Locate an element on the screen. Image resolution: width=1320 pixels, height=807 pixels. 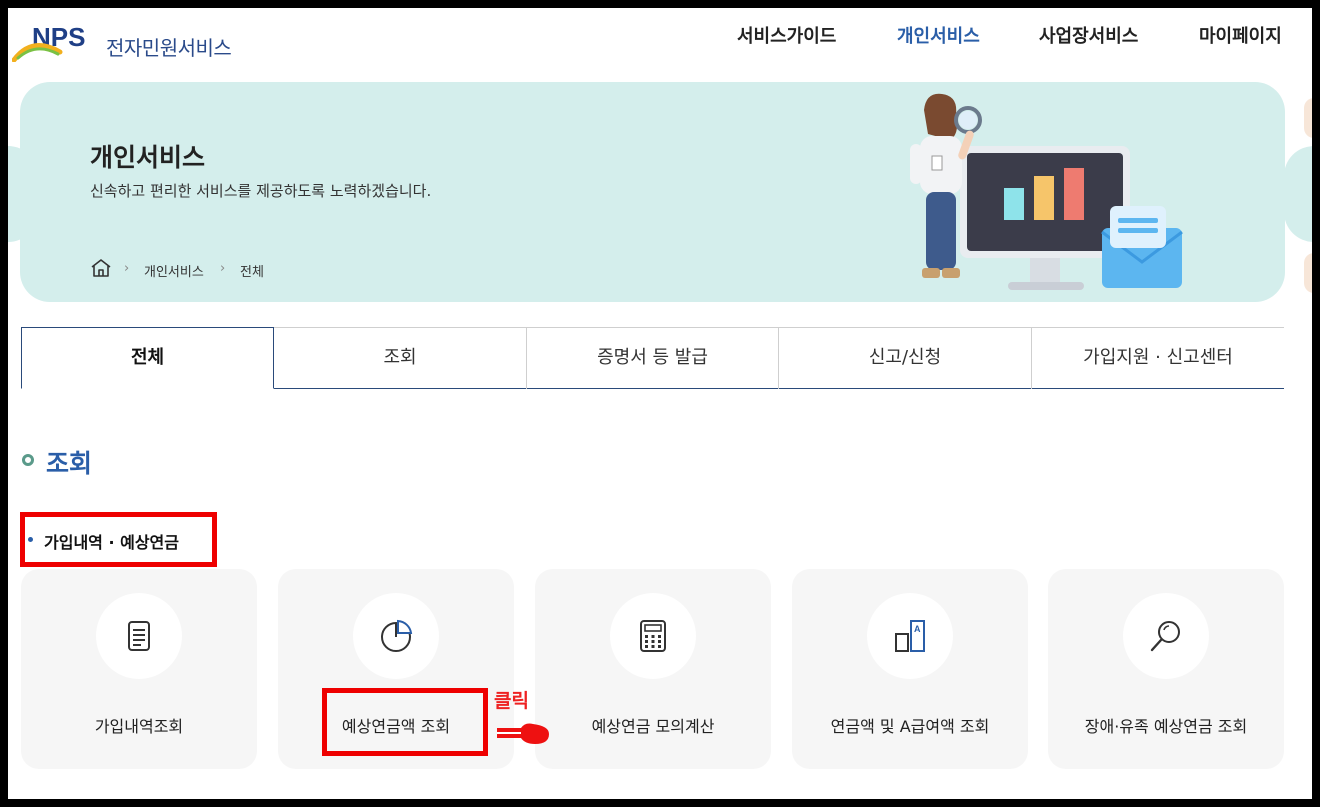
card-label: 연금액 및 A급여액 조회 is located at coordinates (910, 726).